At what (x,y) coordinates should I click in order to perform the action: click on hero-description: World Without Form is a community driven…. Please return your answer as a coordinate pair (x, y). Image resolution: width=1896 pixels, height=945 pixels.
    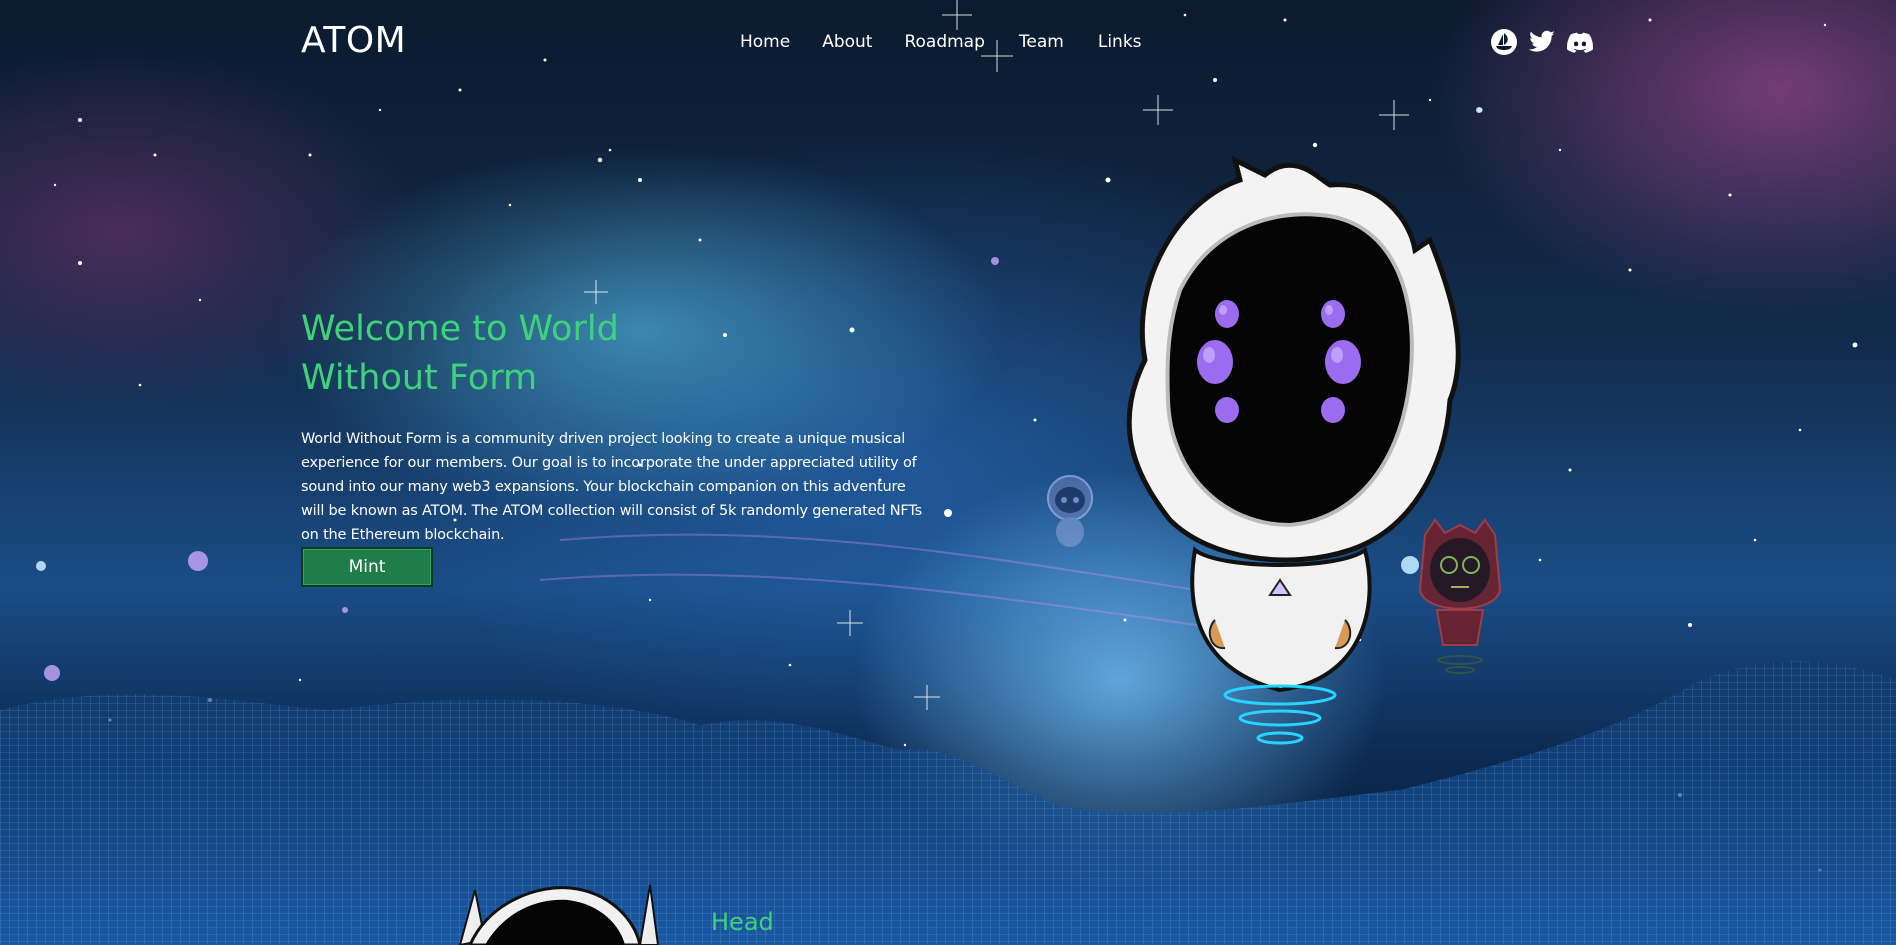
    Looking at the image, I should click on (611, 487).